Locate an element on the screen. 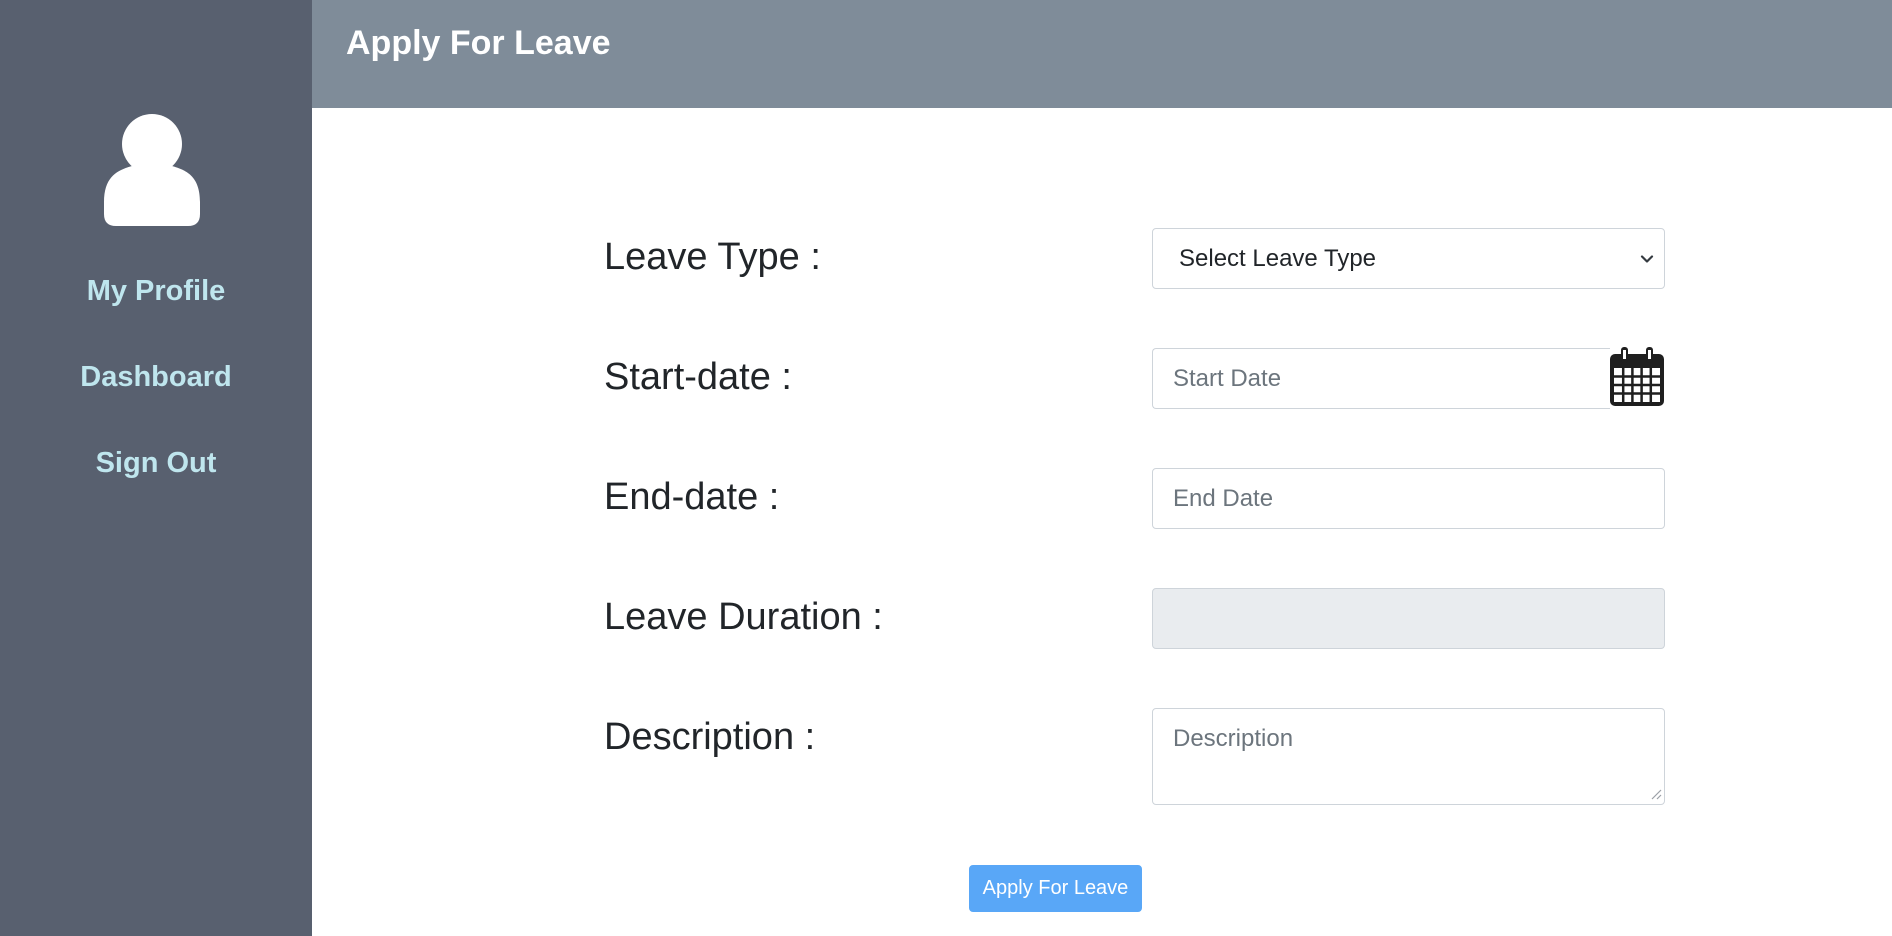 This screenshot has height=936, width=1892. sidebar-item-sign-out: Sign Out is located at coordinates (156, 463).